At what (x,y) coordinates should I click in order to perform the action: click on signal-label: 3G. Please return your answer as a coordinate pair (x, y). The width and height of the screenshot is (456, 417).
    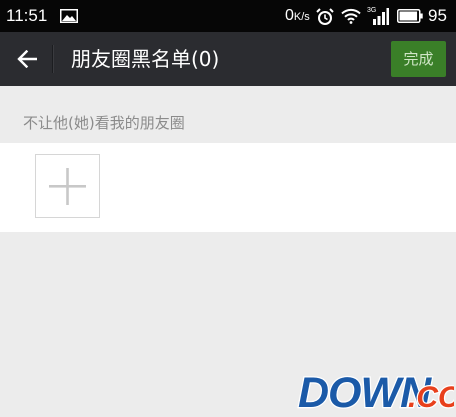
    Looking at the image, I should click on (371, 10).